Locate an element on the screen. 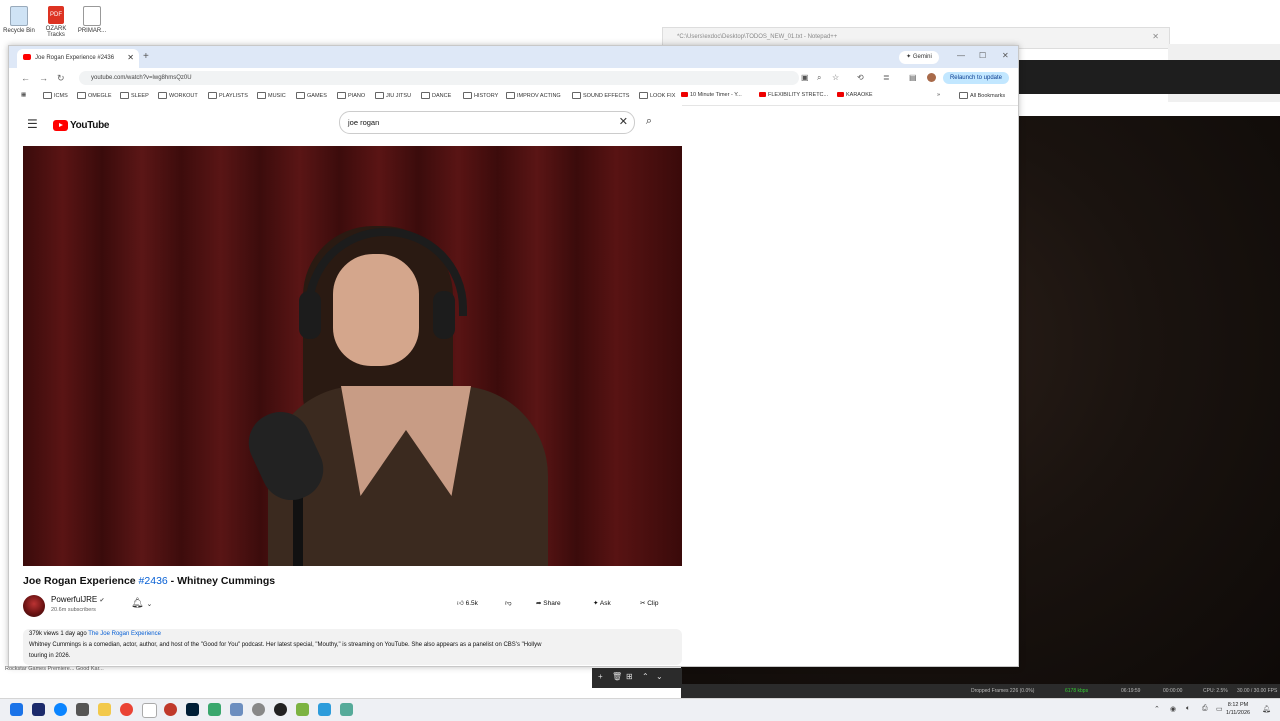  move-up-icon: ⌃ is located at coordinates (645, 676).